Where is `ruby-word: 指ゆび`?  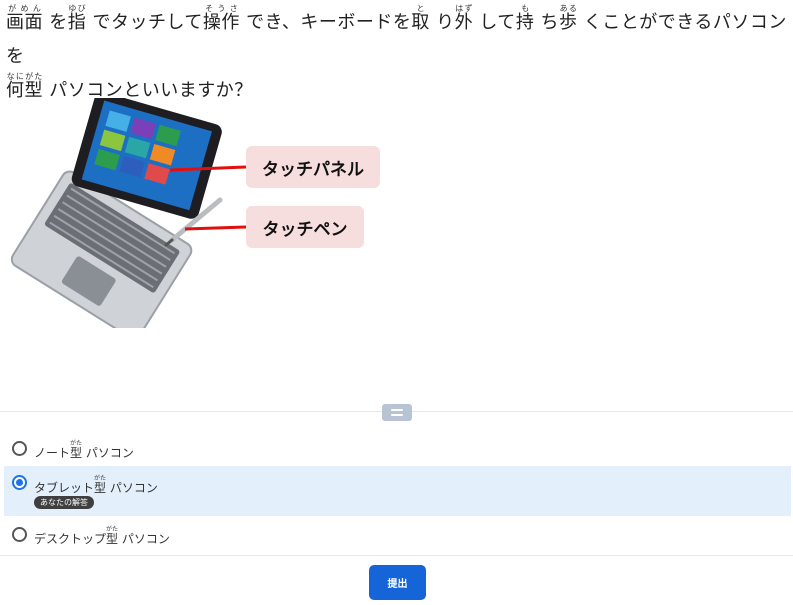
ruby-word: 指ゆび is located at coordinates (77, 18).